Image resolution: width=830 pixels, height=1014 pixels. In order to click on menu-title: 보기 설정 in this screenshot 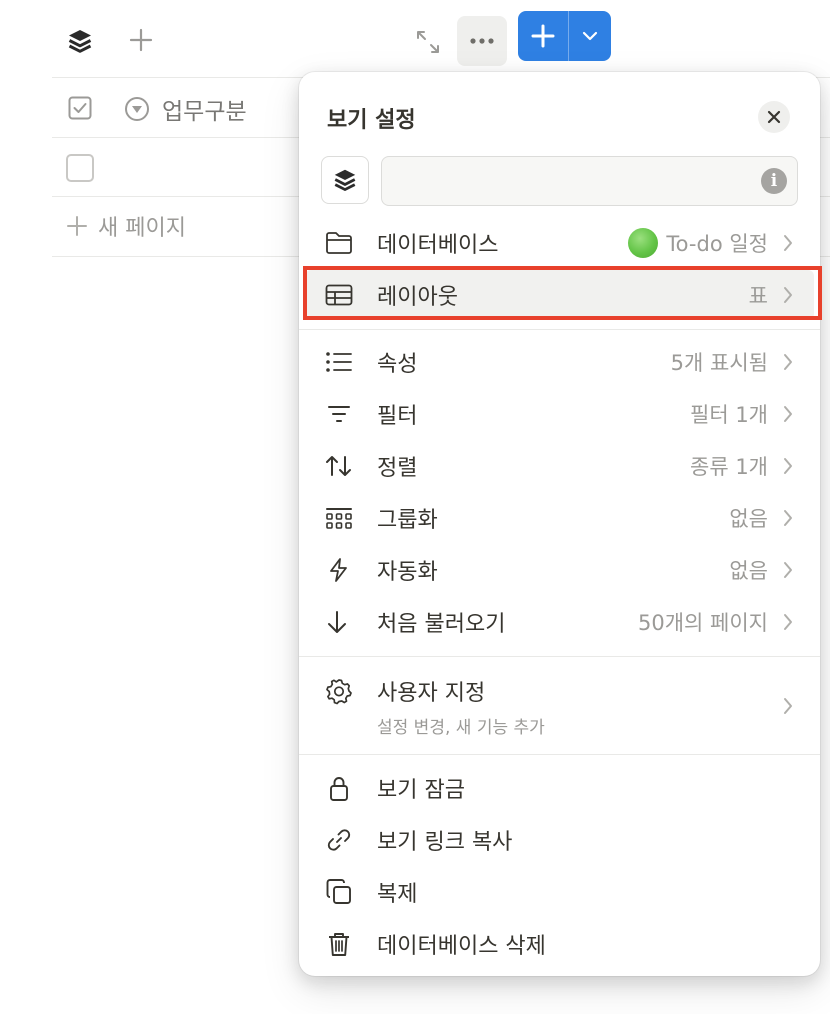, I will do `click(371, 120)`.